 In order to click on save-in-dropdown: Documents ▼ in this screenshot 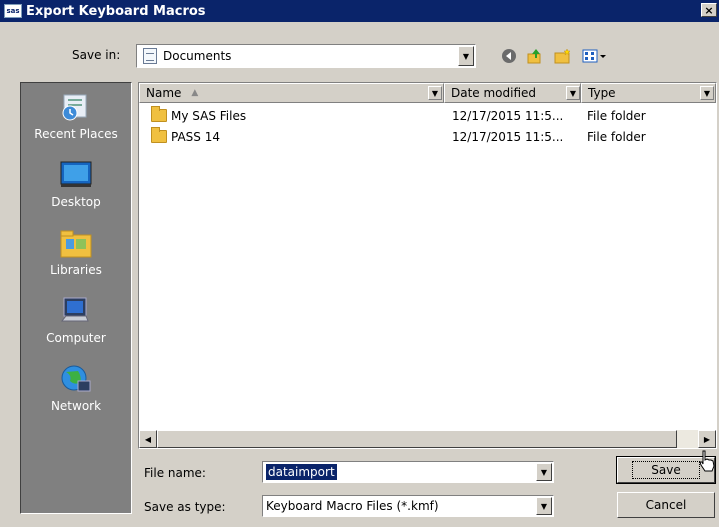, I will do `click(306, 56)`.